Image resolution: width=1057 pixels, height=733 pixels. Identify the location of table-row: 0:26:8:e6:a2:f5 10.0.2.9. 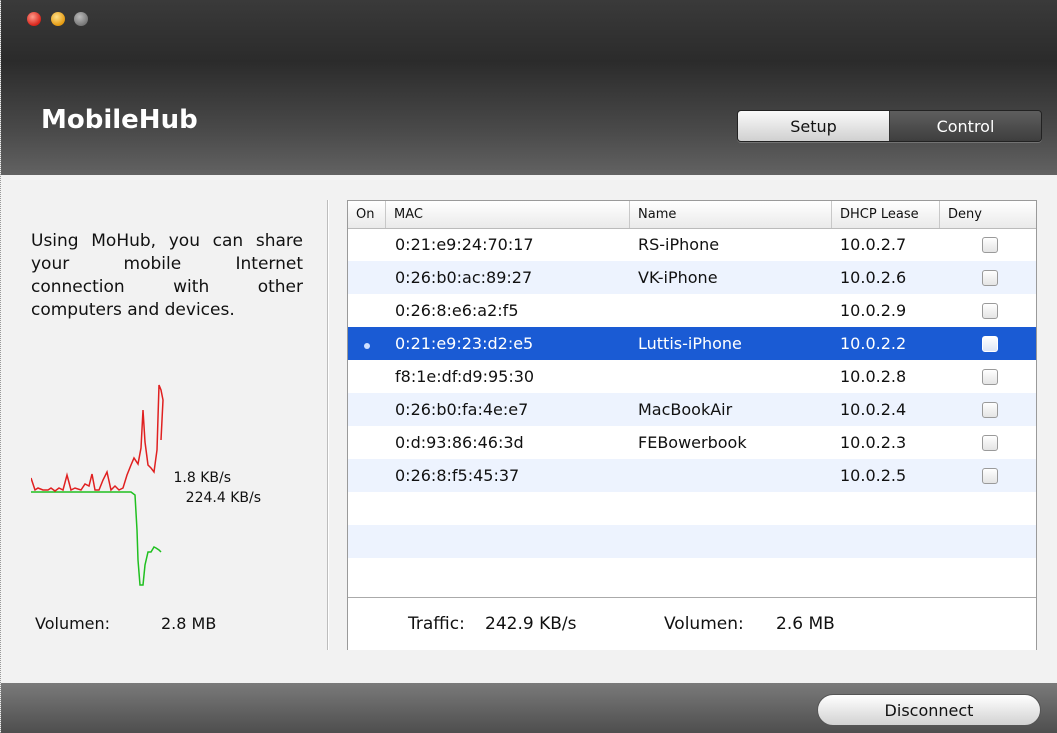
(692, 310).